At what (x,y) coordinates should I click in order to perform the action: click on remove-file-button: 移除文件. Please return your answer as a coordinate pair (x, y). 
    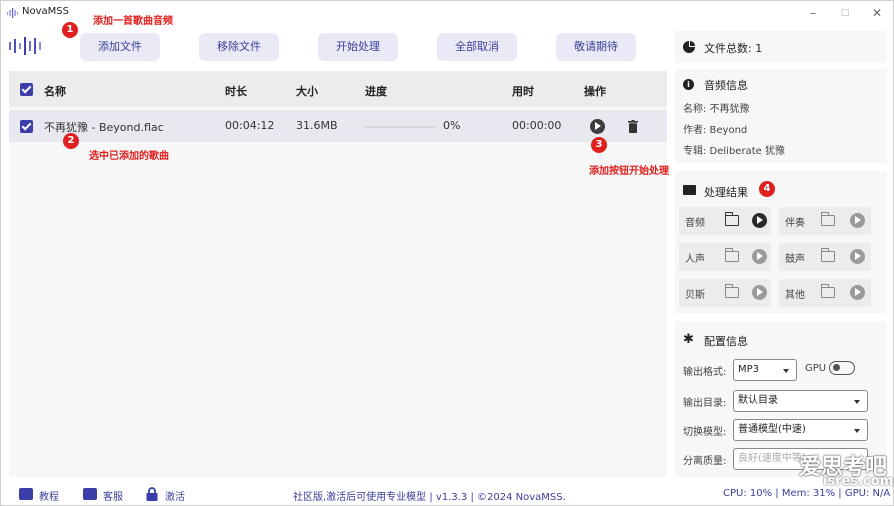
    Looking at the image, I should click on (239, 47).